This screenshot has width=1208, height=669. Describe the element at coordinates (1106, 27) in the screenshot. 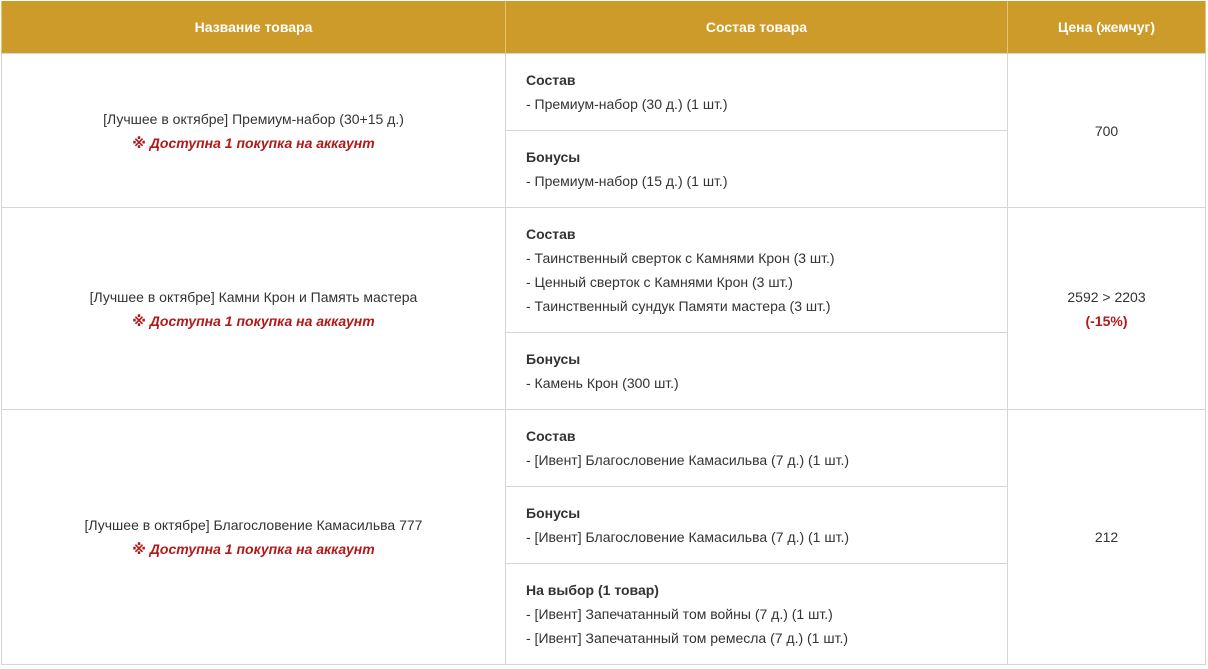

I see `header-price: Цена (жемчуг)` at that location.